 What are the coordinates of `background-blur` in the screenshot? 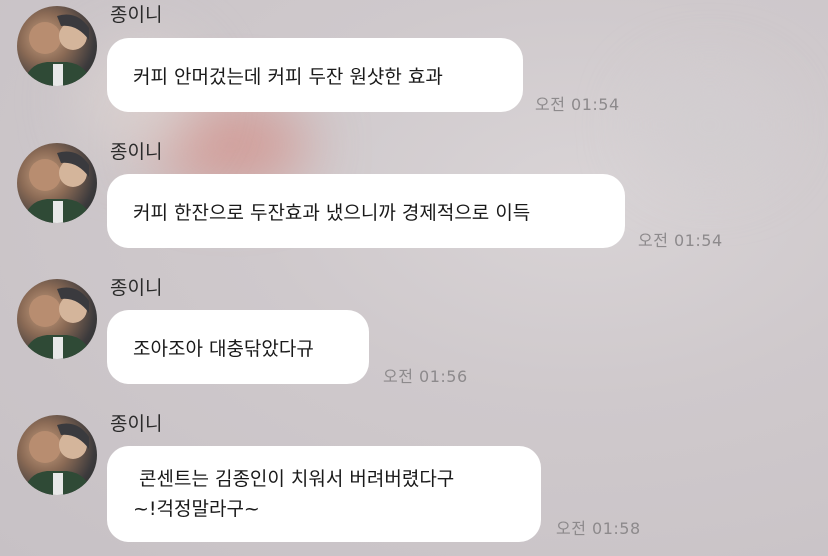 It's located at (710, 125).